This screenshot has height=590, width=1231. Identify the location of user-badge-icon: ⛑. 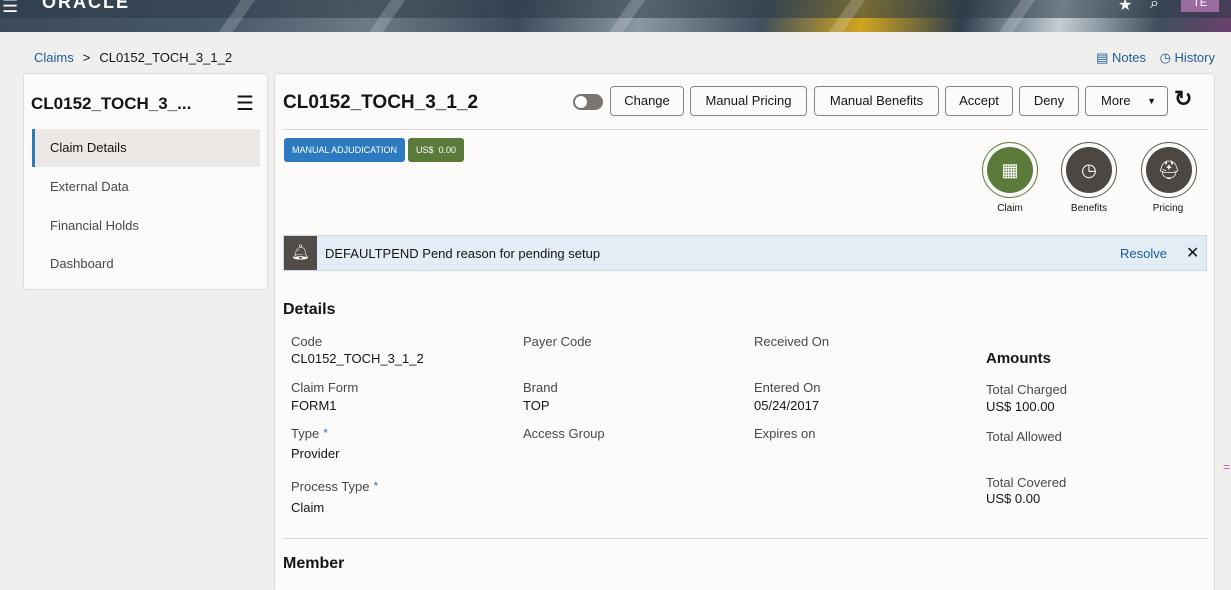
(1169, 170).